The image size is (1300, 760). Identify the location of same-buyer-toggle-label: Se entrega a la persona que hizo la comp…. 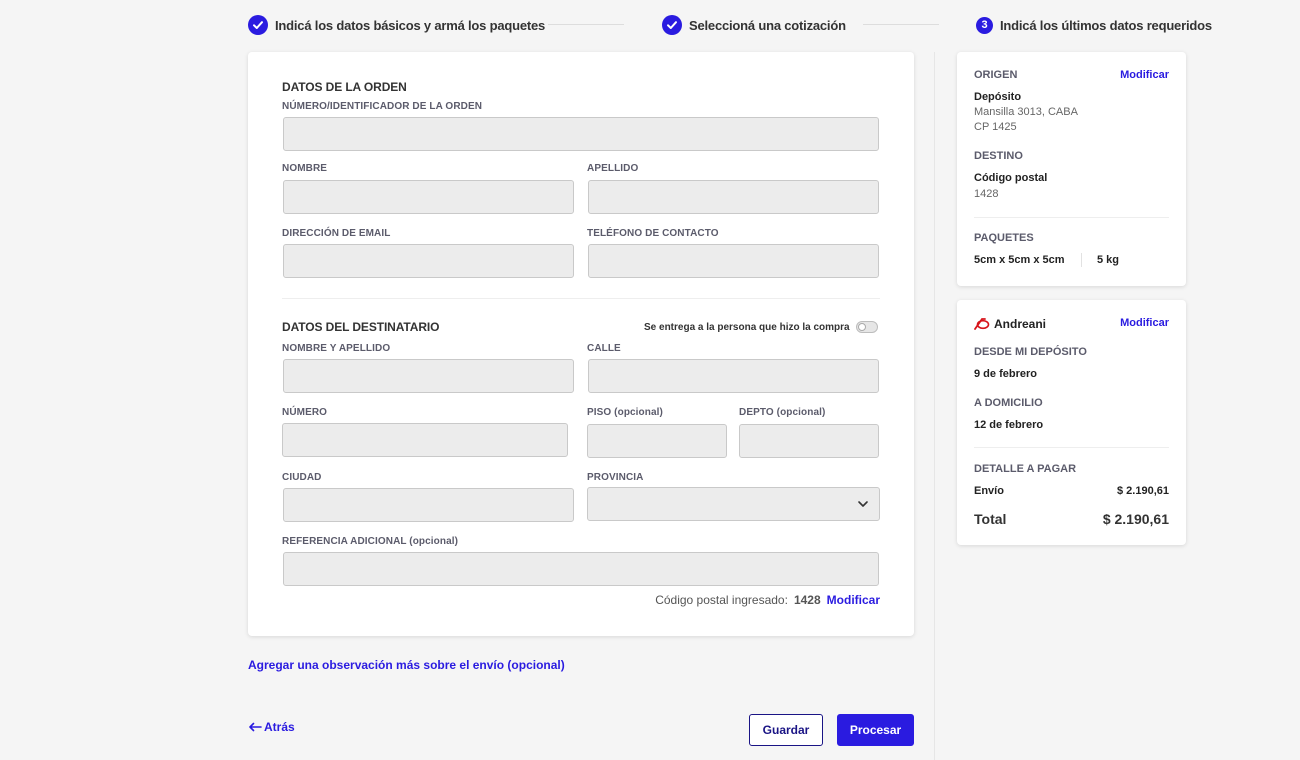
(747, 327).